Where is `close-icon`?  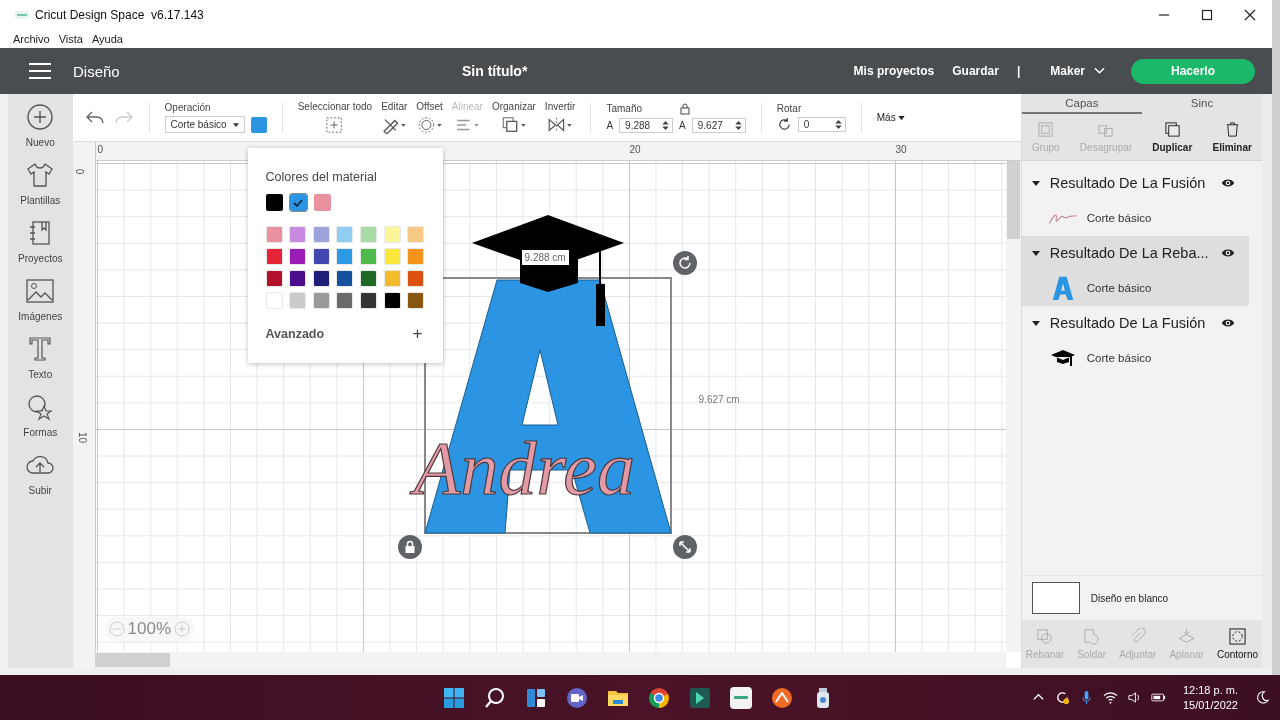
close-icon is located at coordinates (1250, 15).